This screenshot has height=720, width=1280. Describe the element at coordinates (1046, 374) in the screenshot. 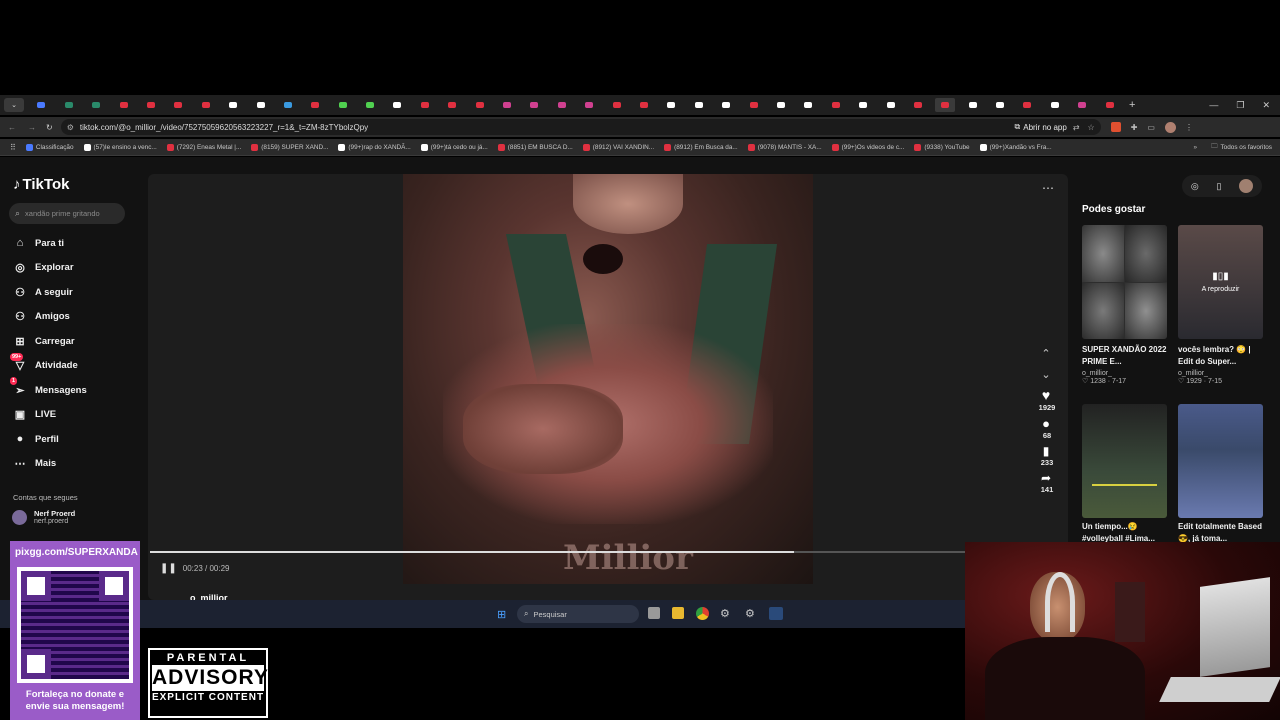

I see `next-video-icon: ⌄` at that location.